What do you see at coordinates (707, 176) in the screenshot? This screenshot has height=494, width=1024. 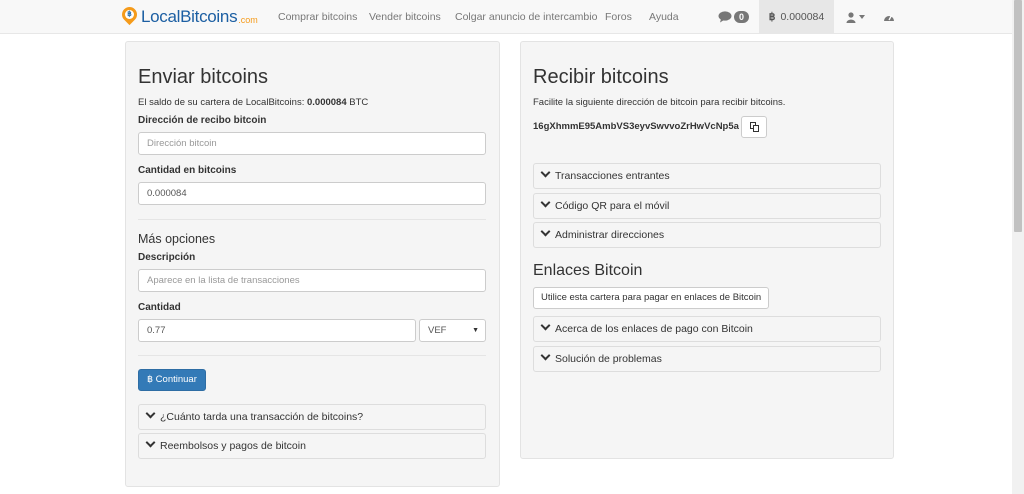 I see `accordion-incoming-transactions: Transacciones entrantes` at bounding box center [707, 176].